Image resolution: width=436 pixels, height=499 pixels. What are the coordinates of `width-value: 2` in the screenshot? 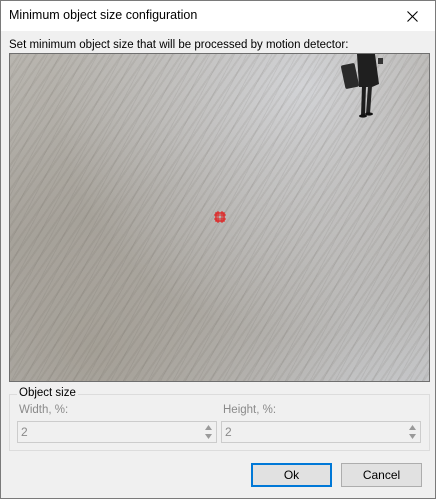 It's located at (24, 432).